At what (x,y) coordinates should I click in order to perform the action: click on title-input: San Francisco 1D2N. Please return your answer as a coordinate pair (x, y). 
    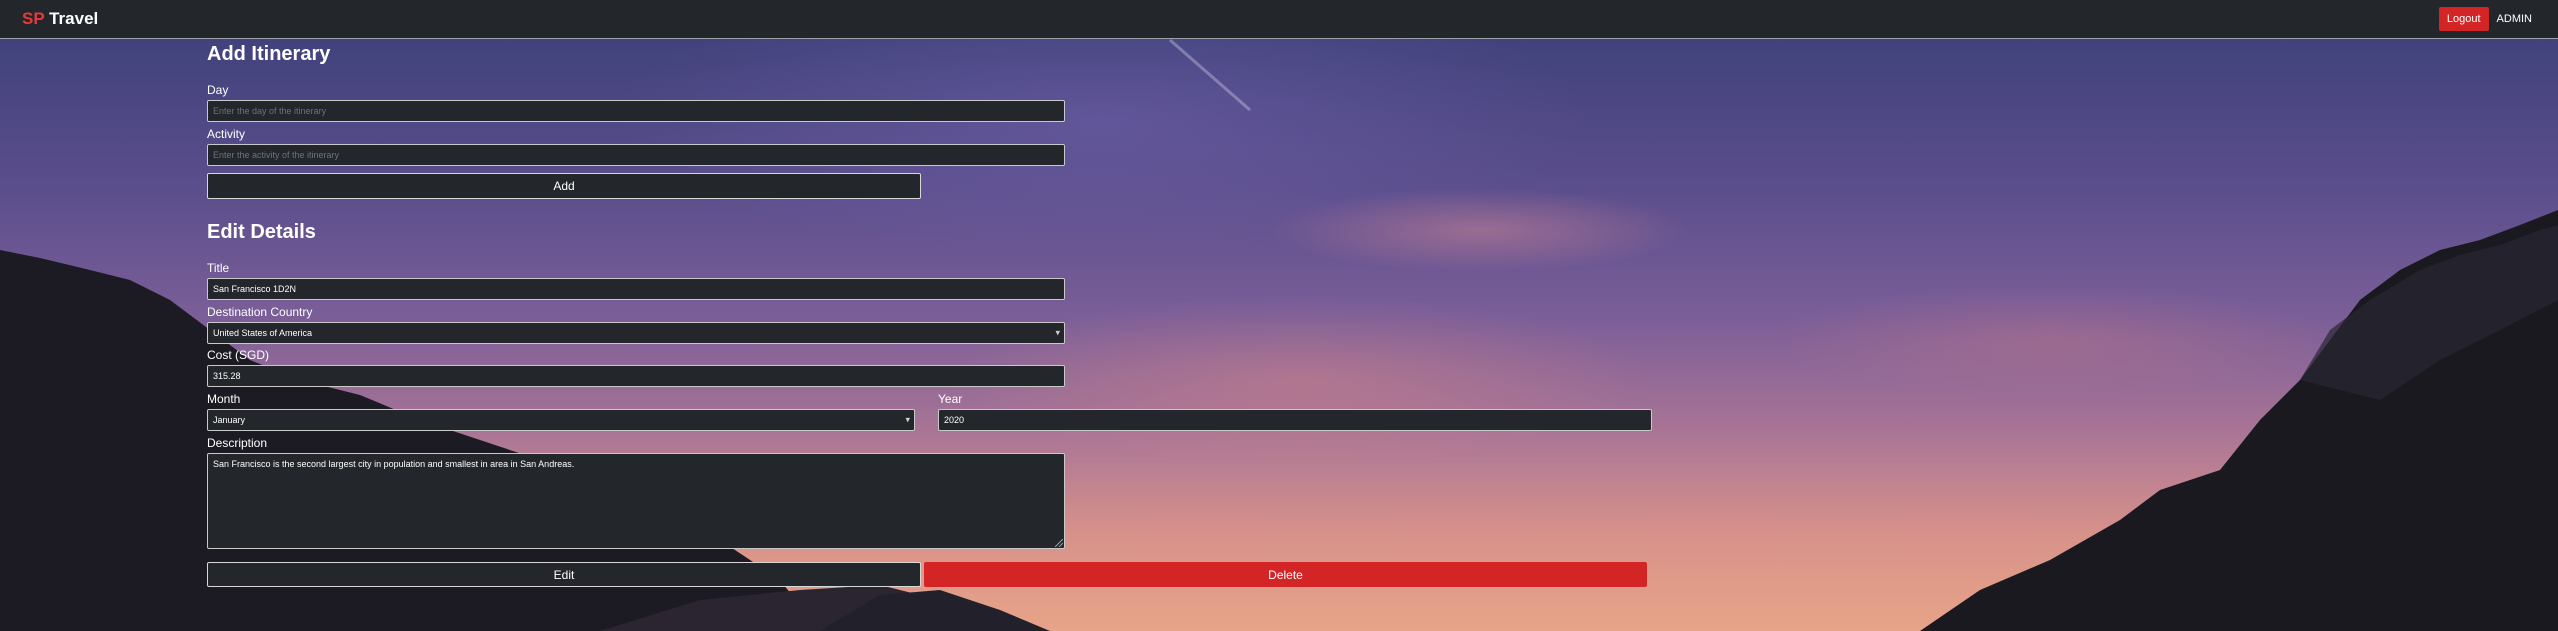
    Looking at the image, I should click on (636, 289).